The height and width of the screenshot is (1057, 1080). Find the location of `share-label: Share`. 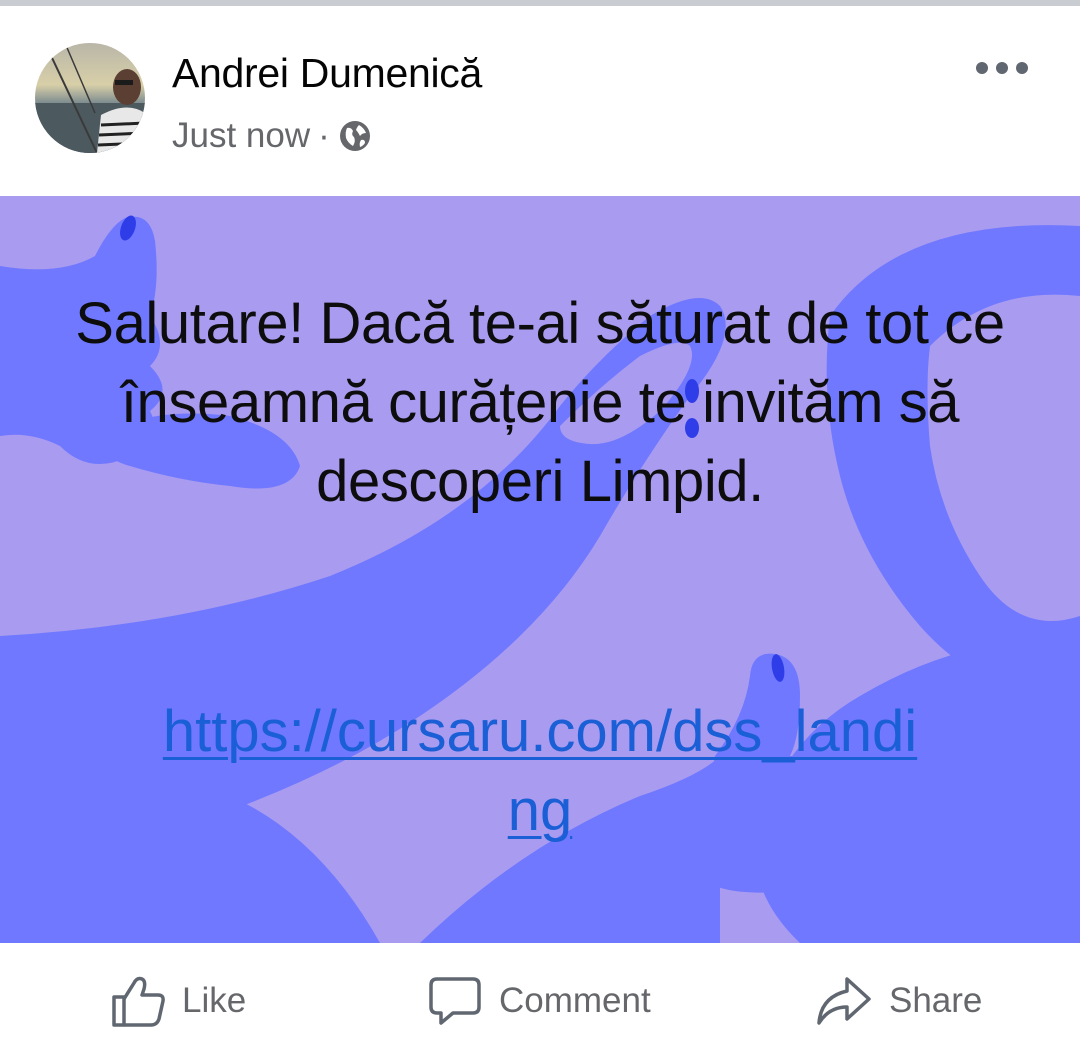

share-label: Share is located at coordinates (936, 1000).